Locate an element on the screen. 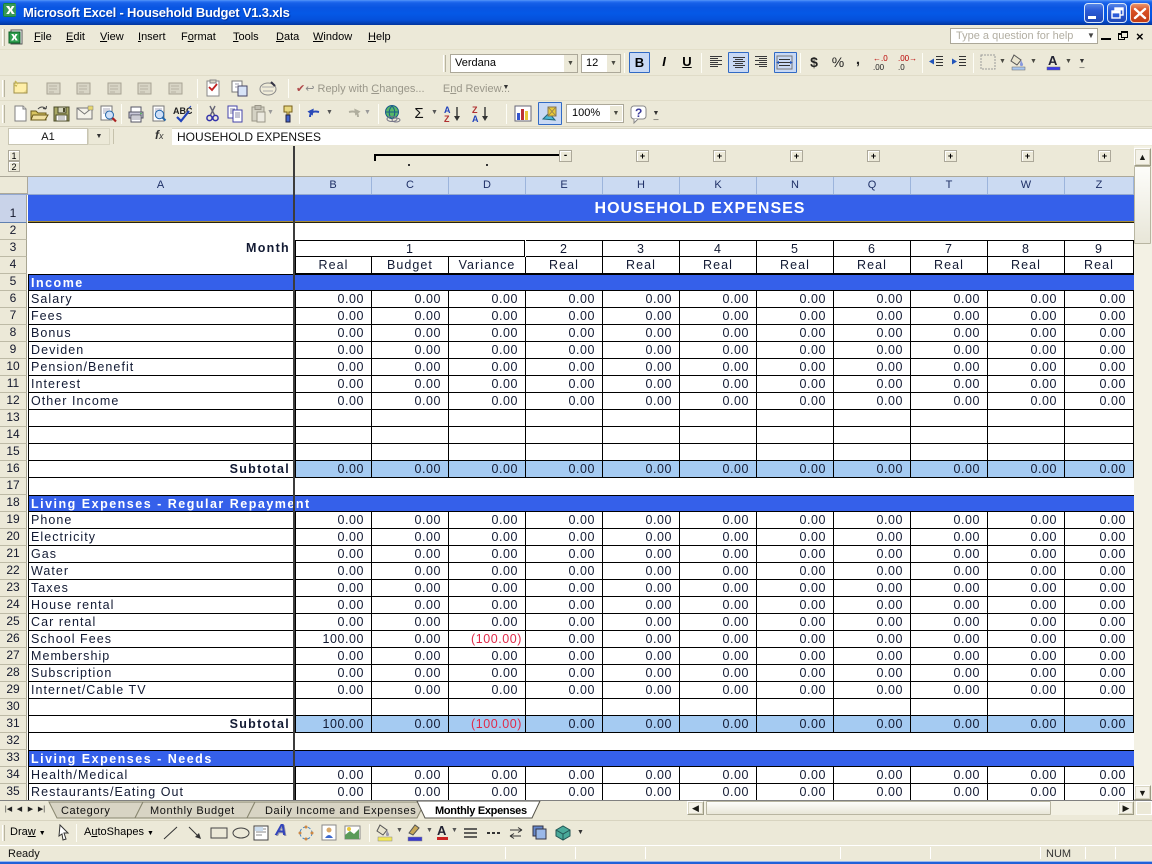 The image size is (1152, 864). svg-text: Daily Income and Expenses is located at coordinates (340, 811).